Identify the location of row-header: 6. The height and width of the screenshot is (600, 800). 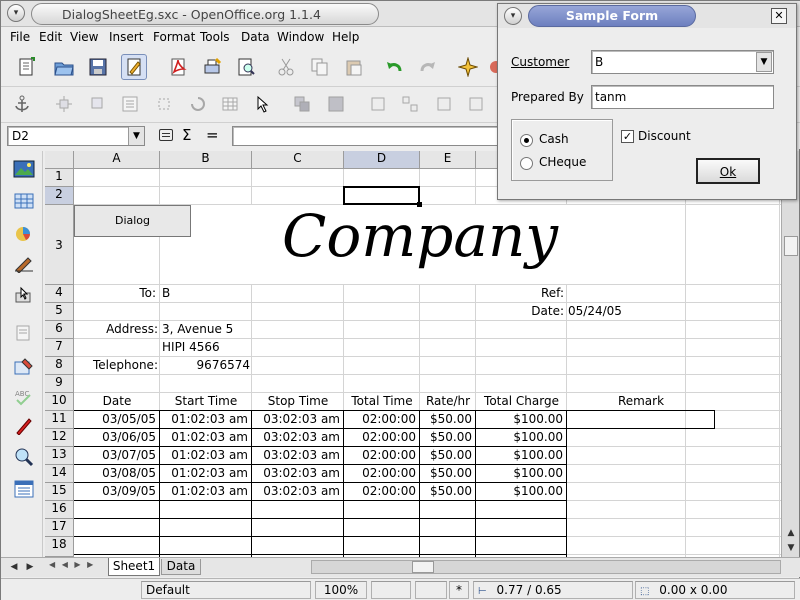
(59, 330).